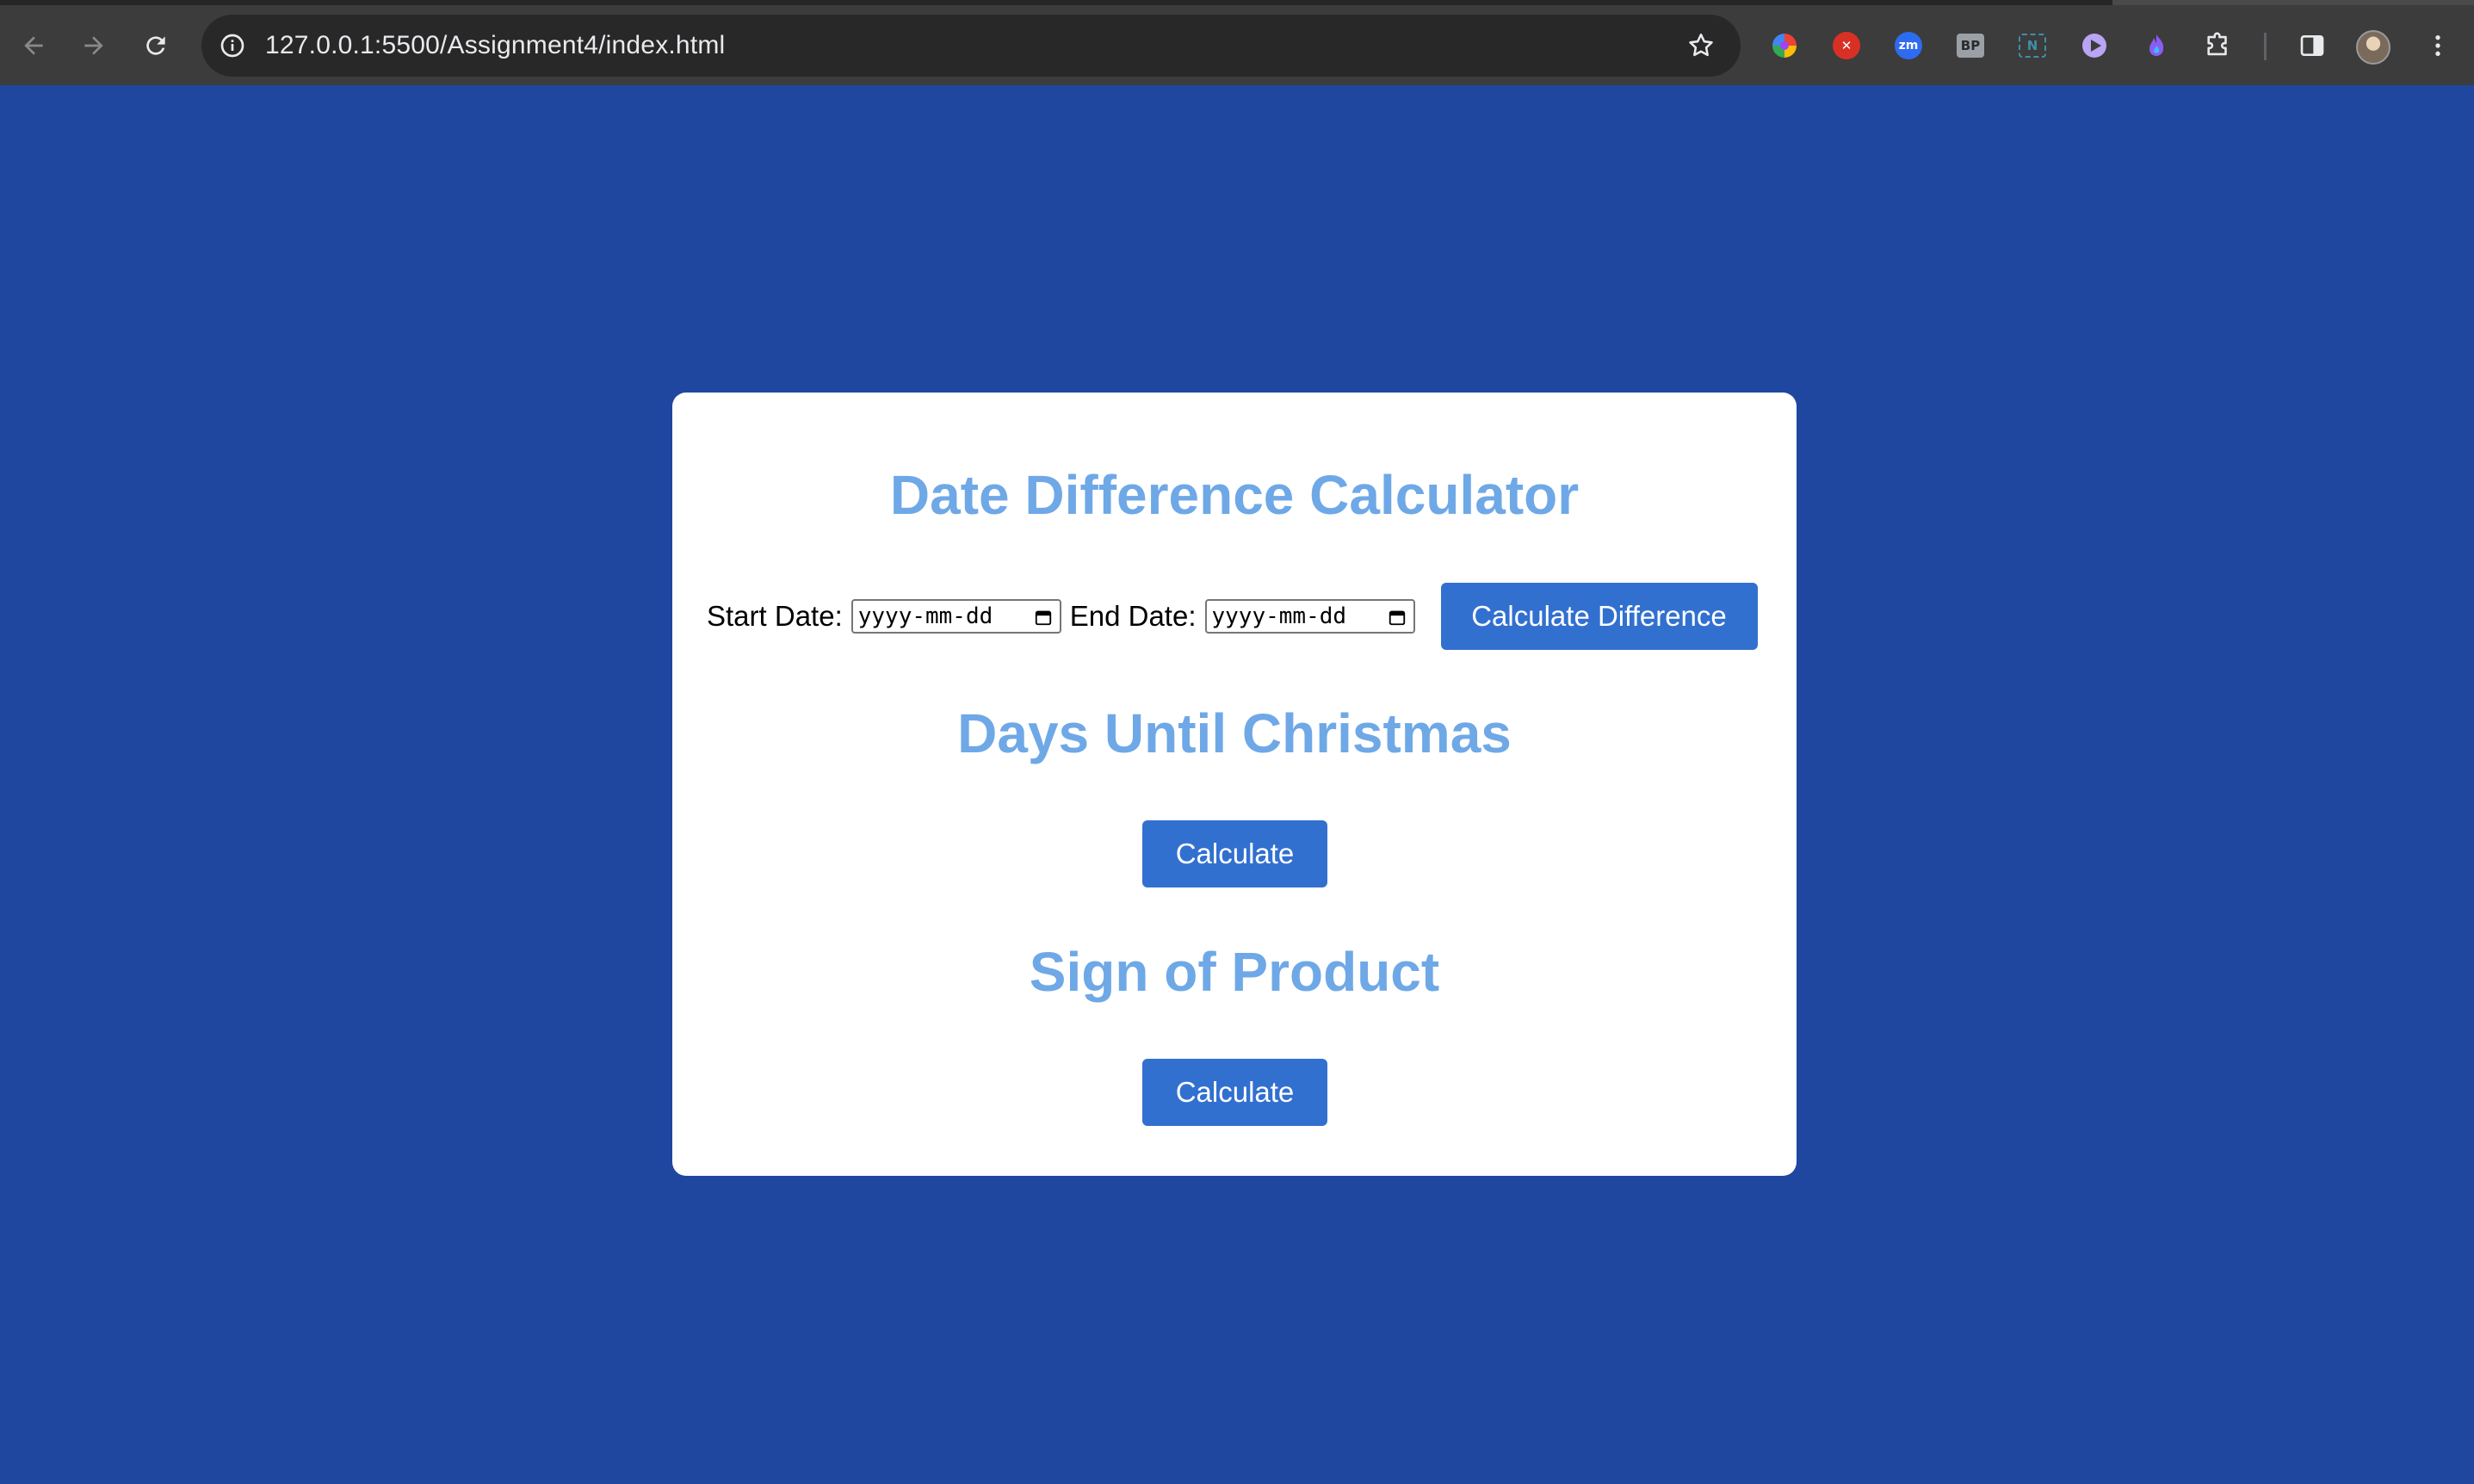  I want to click on notion-icon: N, so click(2033, 45).